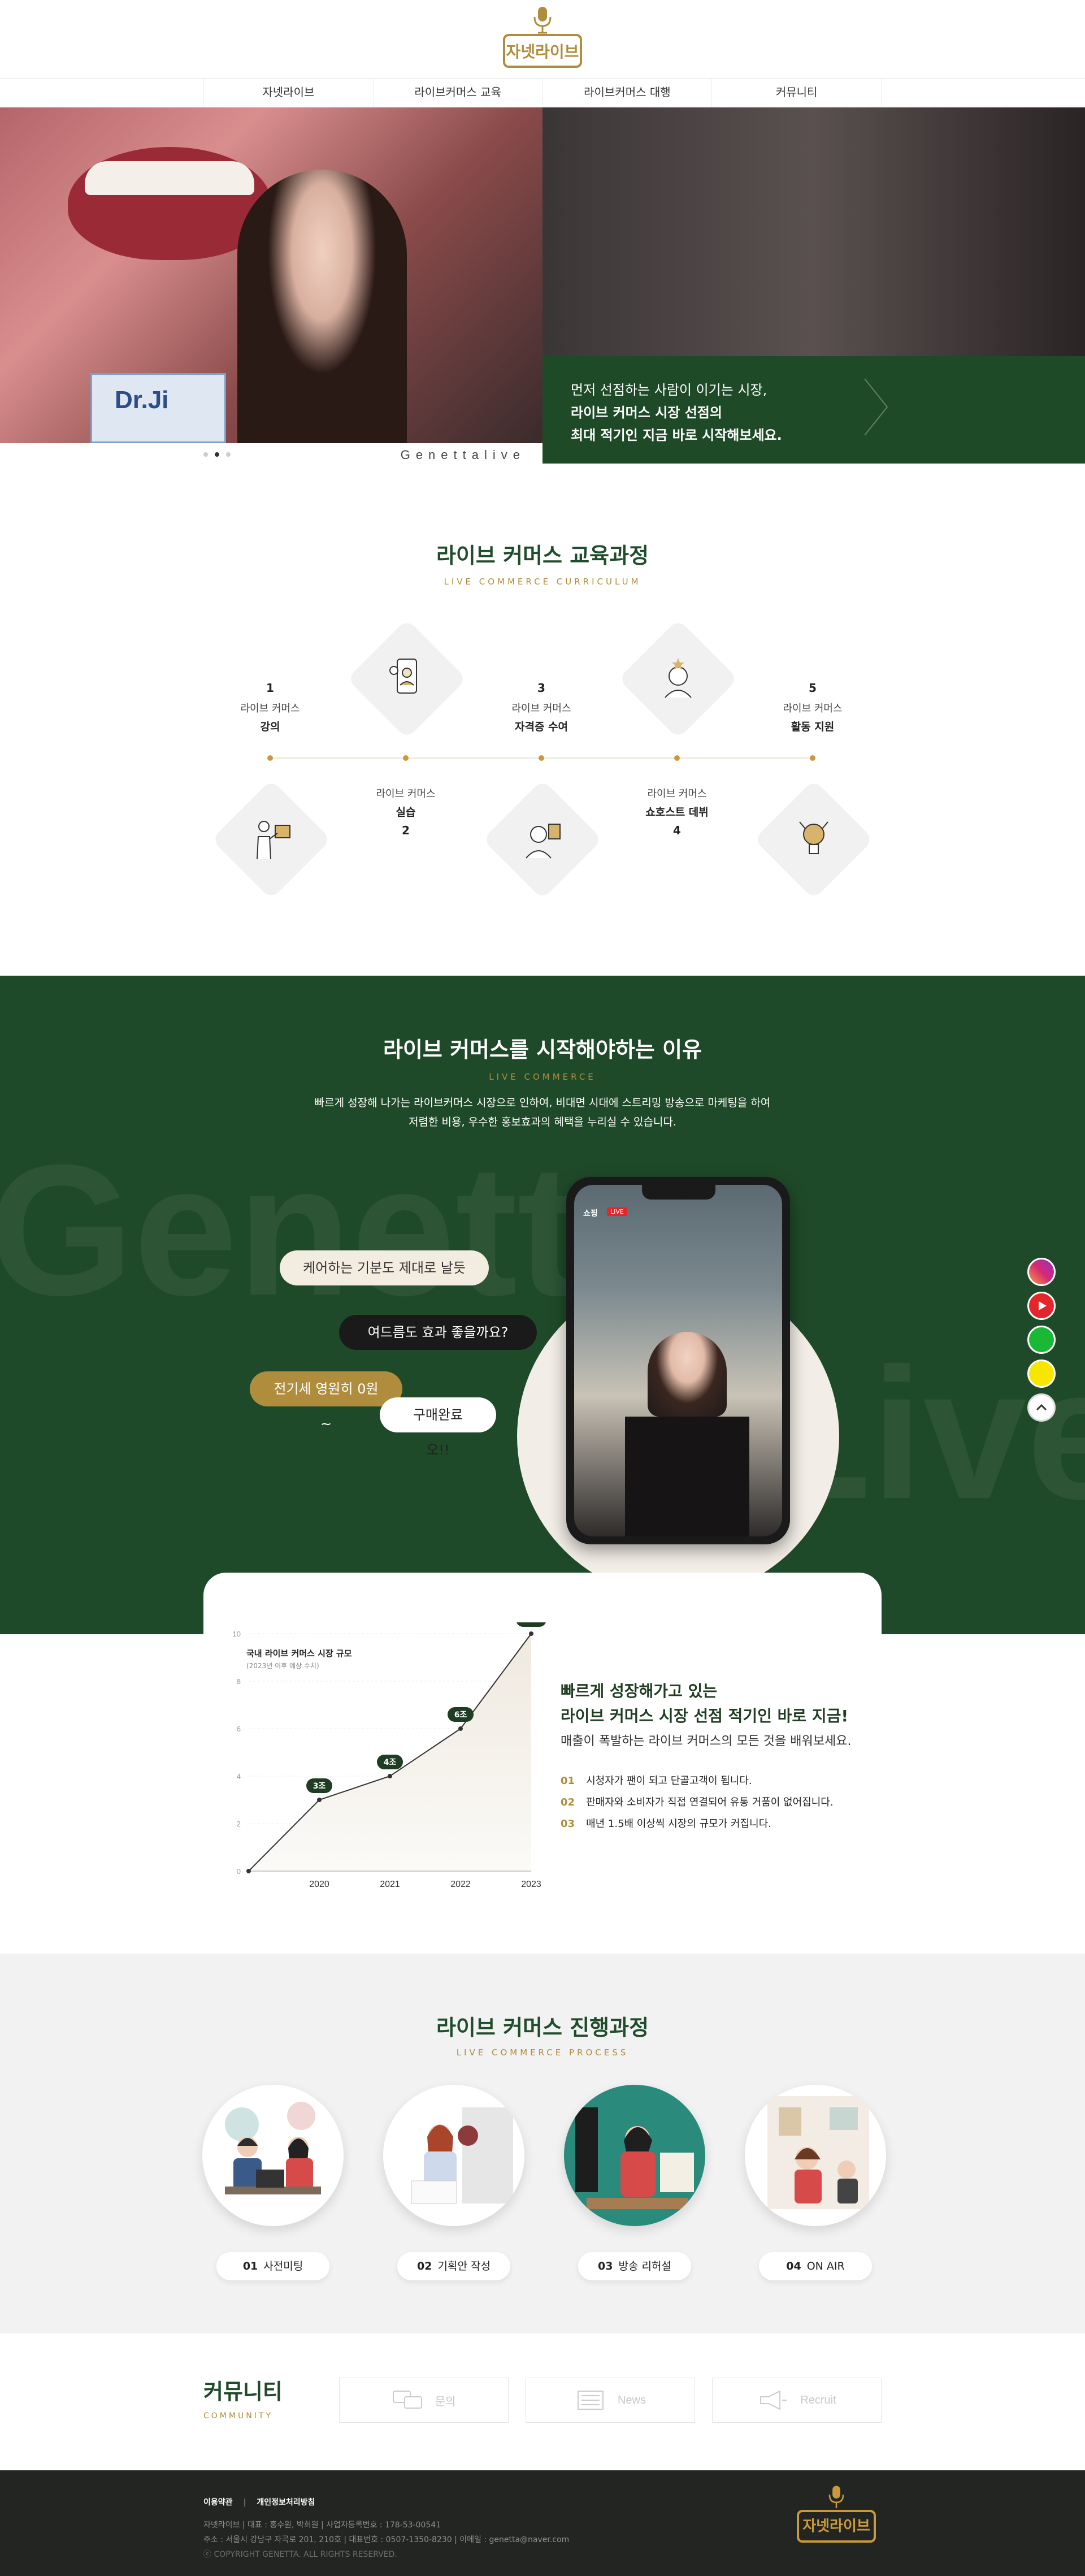 The height and width of the screenshot is (2576, 1085). I want to click on terms-link: 이용약관, so click(218, 2502).